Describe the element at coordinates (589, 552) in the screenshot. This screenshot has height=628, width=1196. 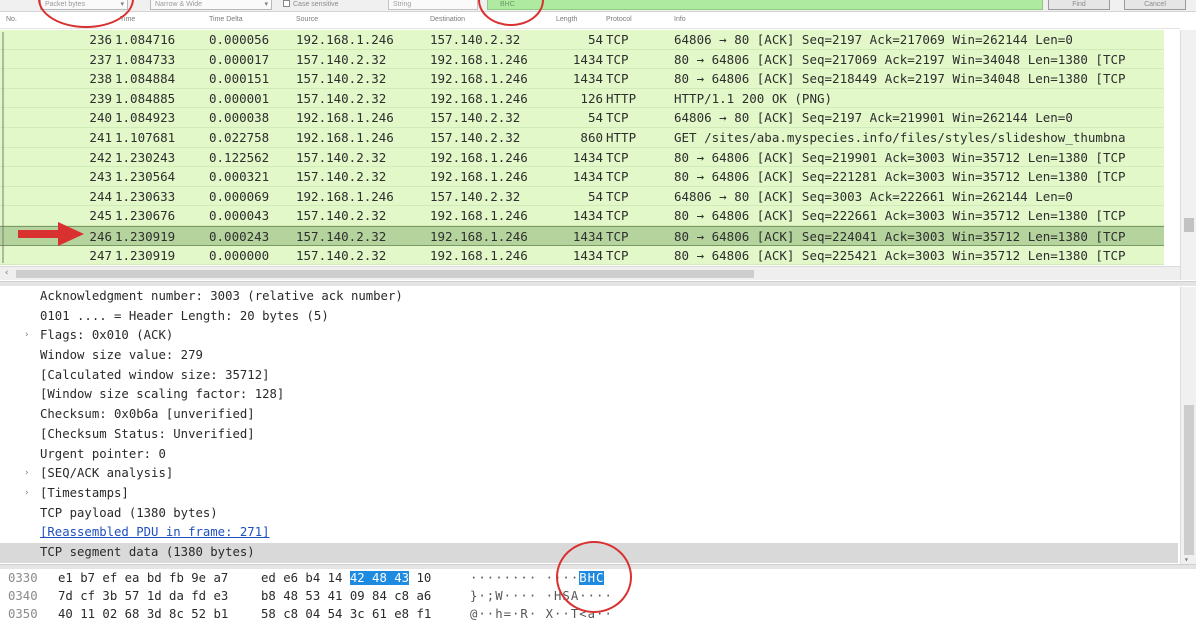
I see `detail-row-selected: TCP segment data (1380 bytes)` at that location.